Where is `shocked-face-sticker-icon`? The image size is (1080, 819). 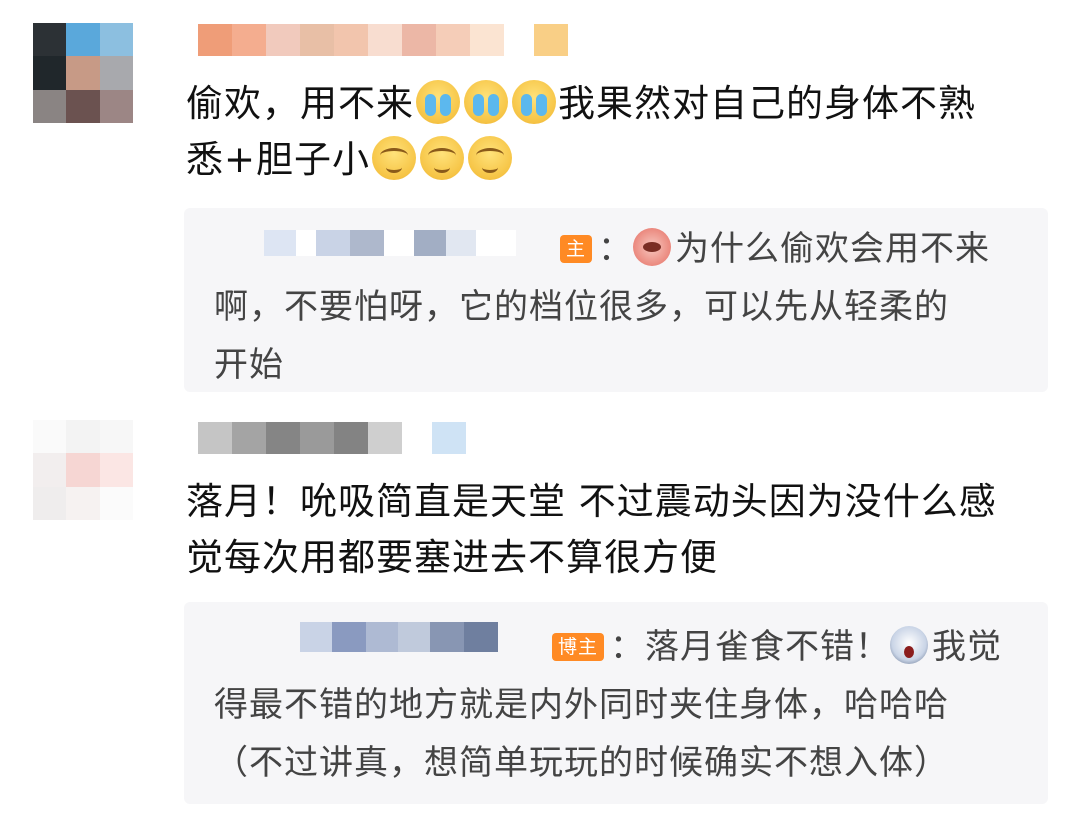
shocked-face-sticker-icon is located at coordinates (909, 645).